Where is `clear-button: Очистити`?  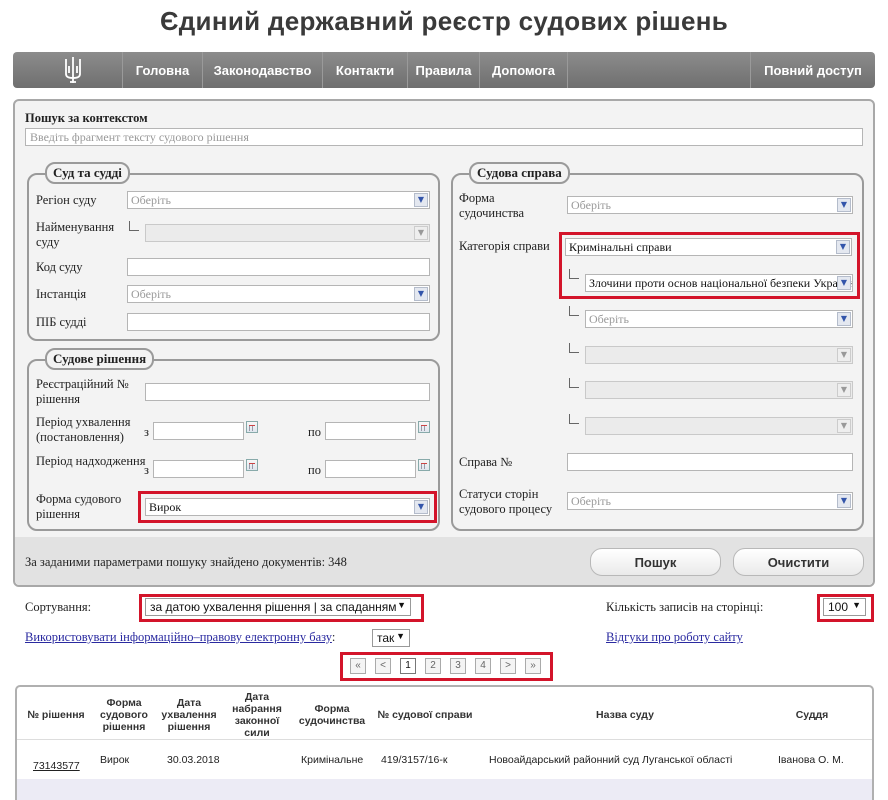 clear-button: Очистити is located at coordinates (798, 562).